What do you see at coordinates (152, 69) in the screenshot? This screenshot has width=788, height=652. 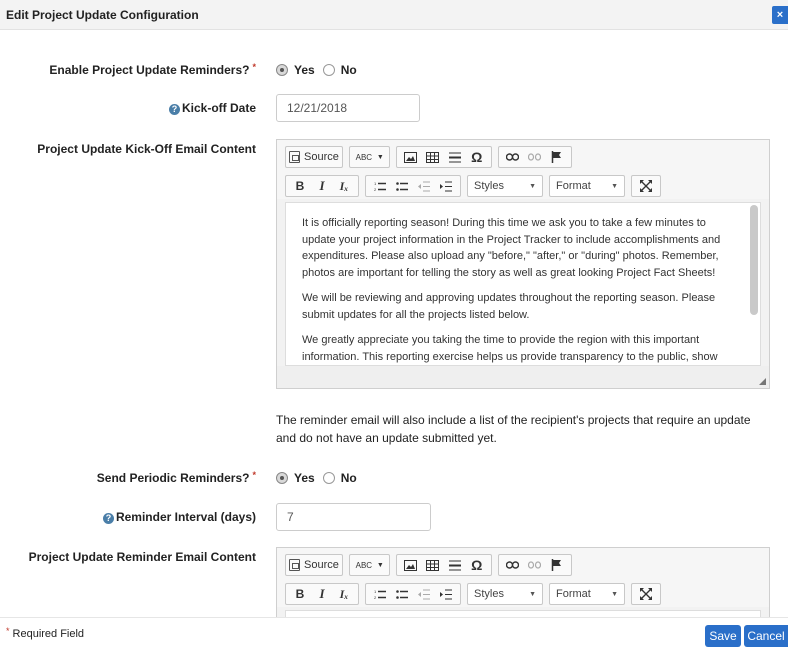 I see `enable-reminders-label: Enable Project Update Reminders? *` at bounding box center [152, 69].